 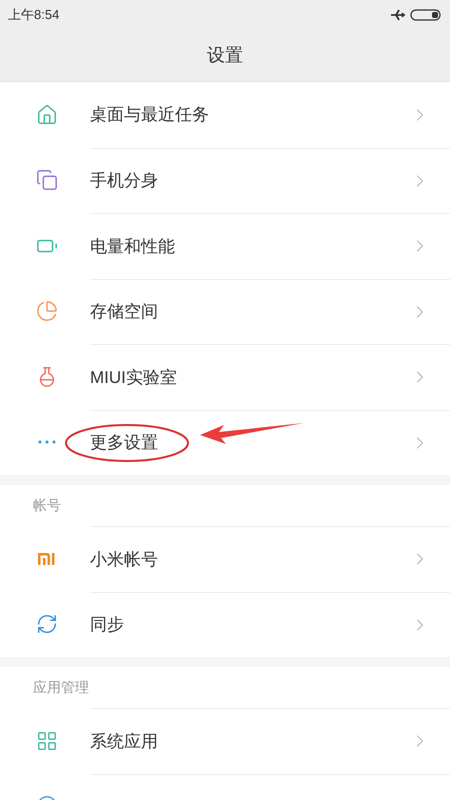 What do you see at coordinates (47, 180) in the screenshot?
I see `copy-icon` at bounding box center [47, 180].